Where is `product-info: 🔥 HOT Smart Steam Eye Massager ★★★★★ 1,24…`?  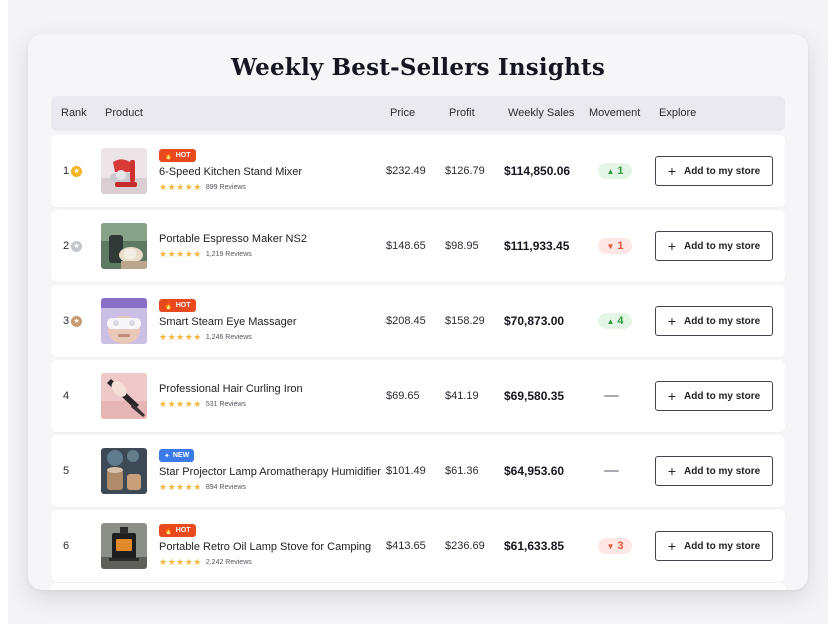
product-info: 🔥 HOT Smart Steam Eye Massager ★★★★★ 1,24… is located at coordinates (269, 321).